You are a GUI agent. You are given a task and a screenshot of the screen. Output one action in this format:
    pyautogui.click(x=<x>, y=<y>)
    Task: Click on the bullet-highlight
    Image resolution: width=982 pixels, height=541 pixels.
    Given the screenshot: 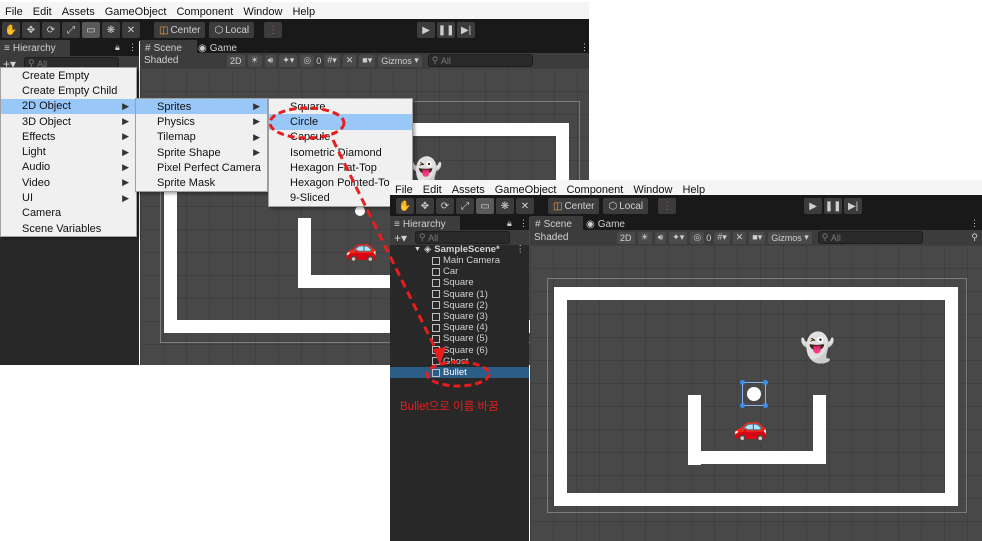 What is the action you would take?
    pyautogui.click(x=458, y=374)
    